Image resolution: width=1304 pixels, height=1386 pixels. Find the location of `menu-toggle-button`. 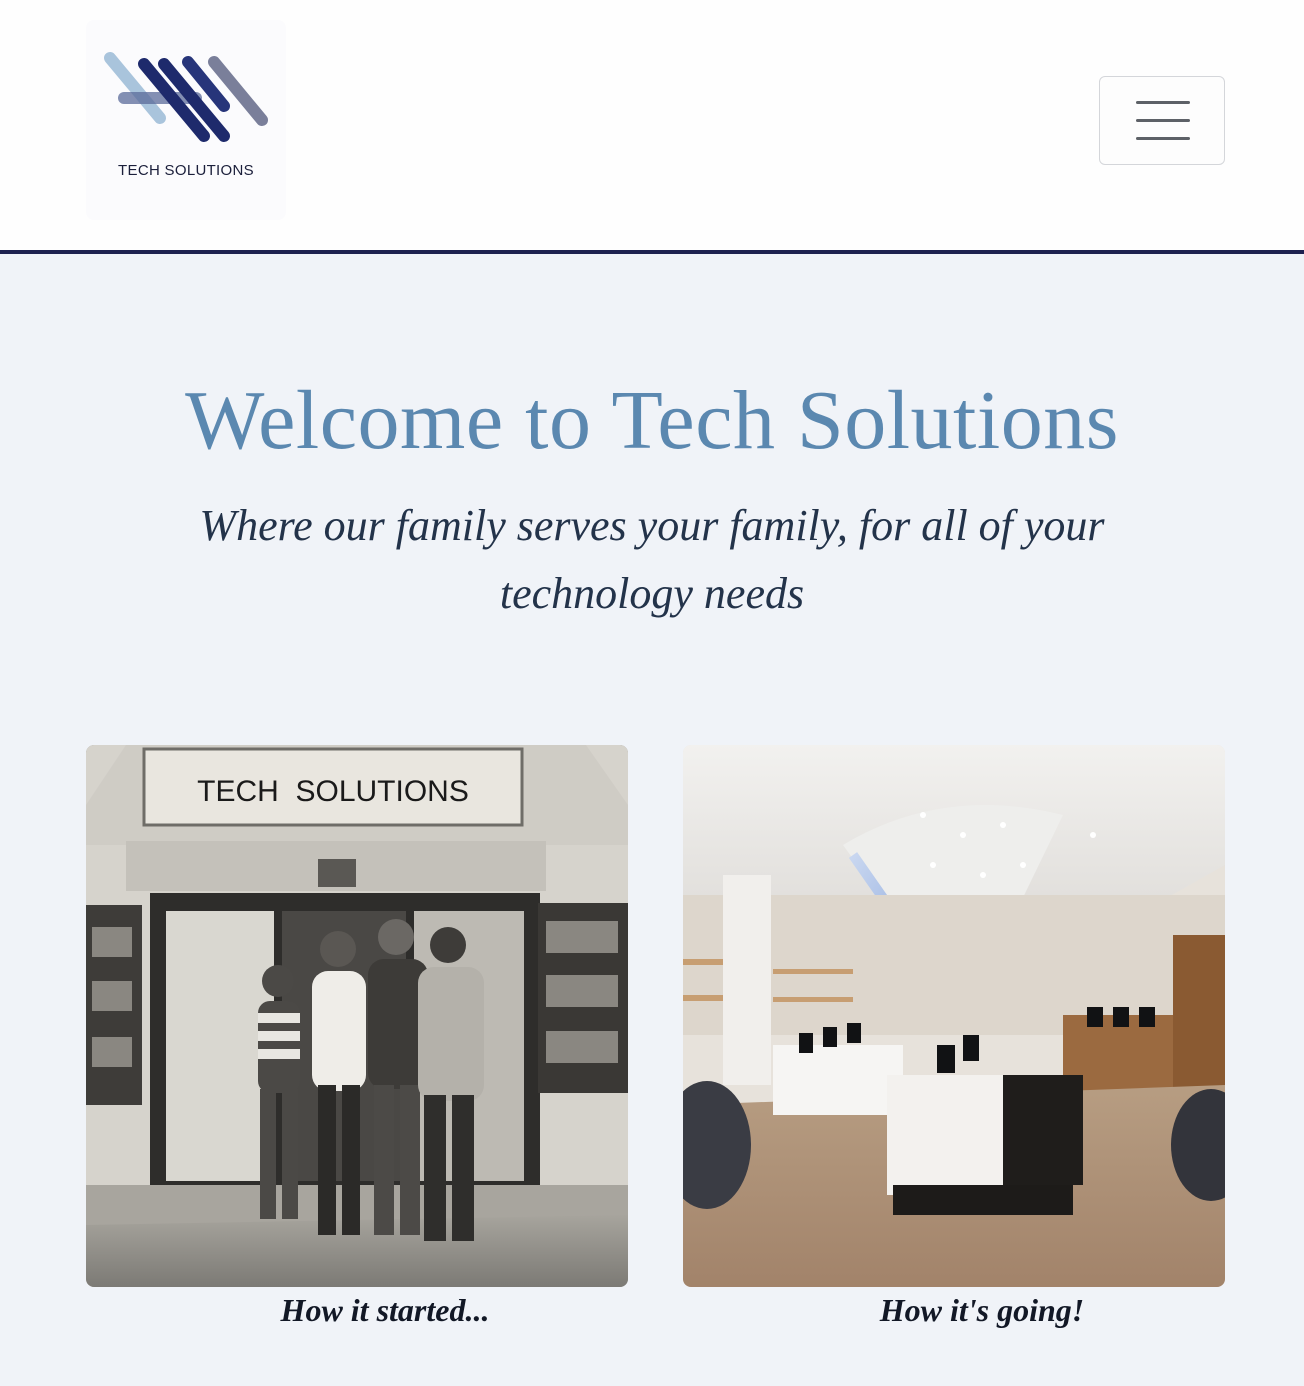

menu-toggle-button is located at coordinates (1162, 120).